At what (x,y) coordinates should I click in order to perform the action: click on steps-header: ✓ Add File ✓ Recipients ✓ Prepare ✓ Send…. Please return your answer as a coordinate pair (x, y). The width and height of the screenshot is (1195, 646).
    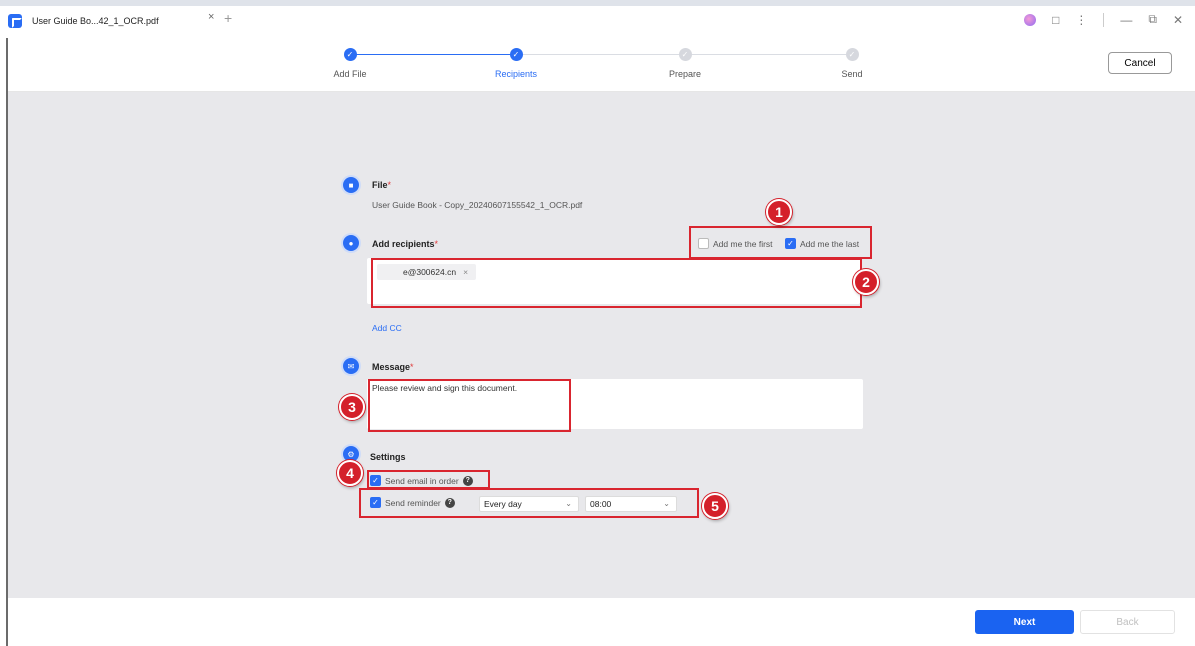
    Looking at the image, I should click on (597, 65).